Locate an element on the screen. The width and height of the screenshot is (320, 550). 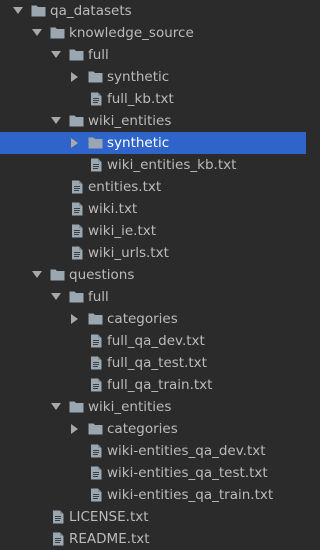
tree-file-row: wiki-entities_qa_test.txt is located at coordinates (153, 473).